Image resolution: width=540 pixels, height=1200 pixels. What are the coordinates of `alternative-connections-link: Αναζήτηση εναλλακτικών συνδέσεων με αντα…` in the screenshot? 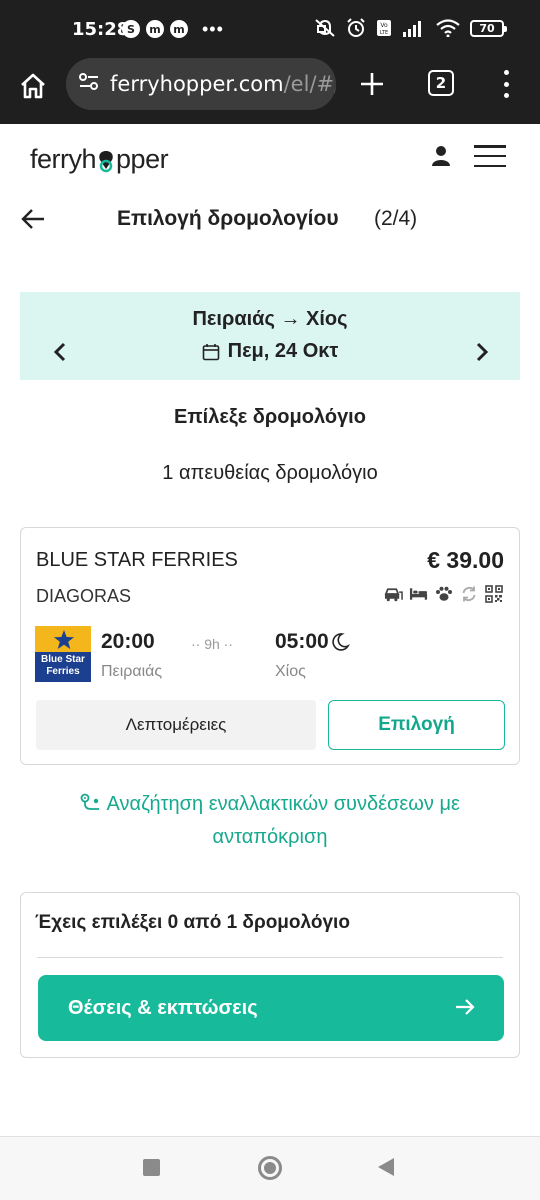 It's located at (270, 821).